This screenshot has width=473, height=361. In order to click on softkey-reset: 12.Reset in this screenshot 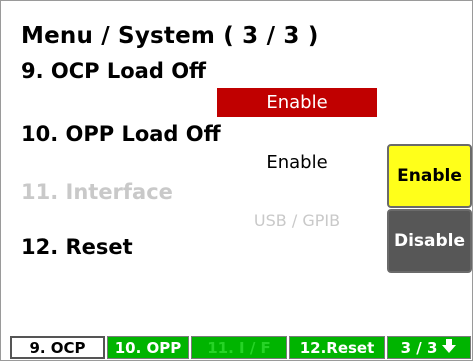, I will do `click(337, 347)`.